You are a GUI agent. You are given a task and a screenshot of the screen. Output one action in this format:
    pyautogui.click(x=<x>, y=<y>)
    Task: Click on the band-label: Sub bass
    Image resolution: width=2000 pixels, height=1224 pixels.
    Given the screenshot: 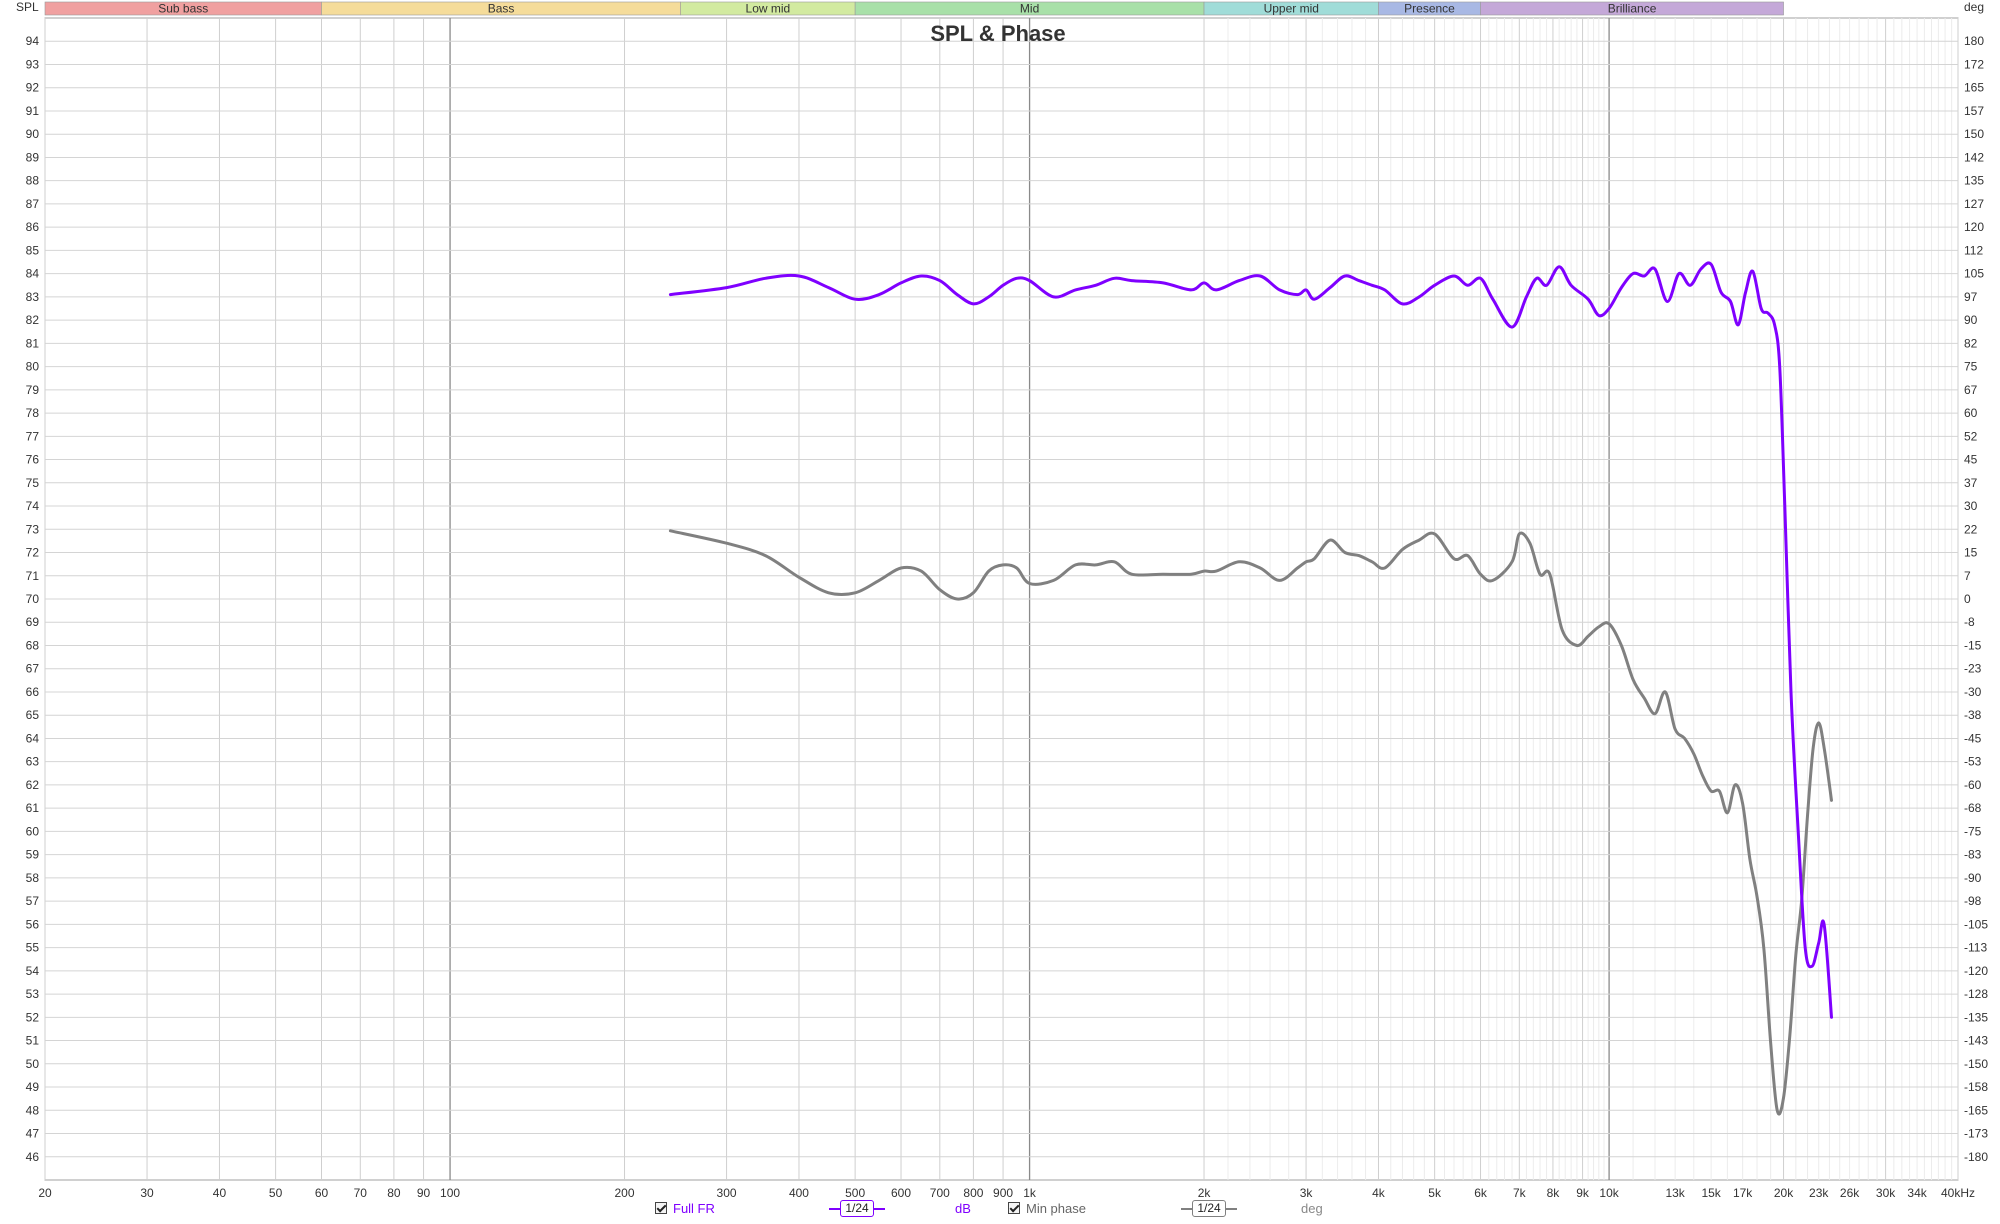 What is the action you would take?
    pyautogui.click(x=183, y=9)
    